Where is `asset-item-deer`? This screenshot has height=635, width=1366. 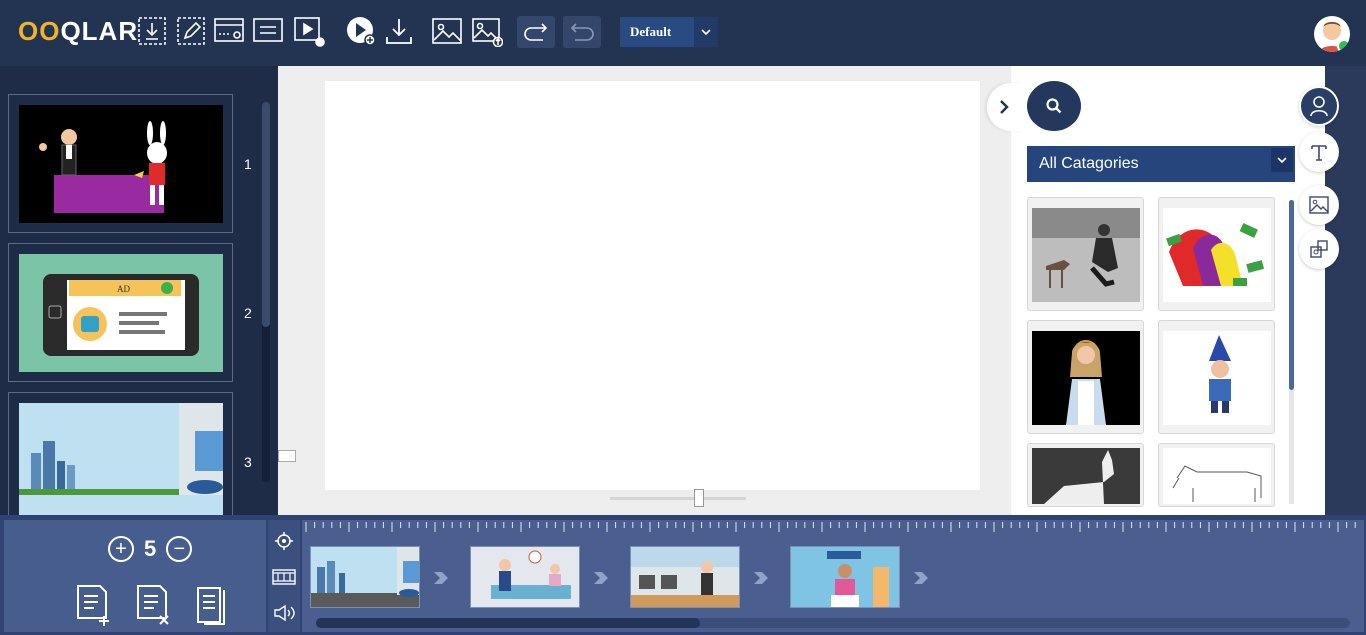 asset-item-deer is located at coordinates (1085, 254).